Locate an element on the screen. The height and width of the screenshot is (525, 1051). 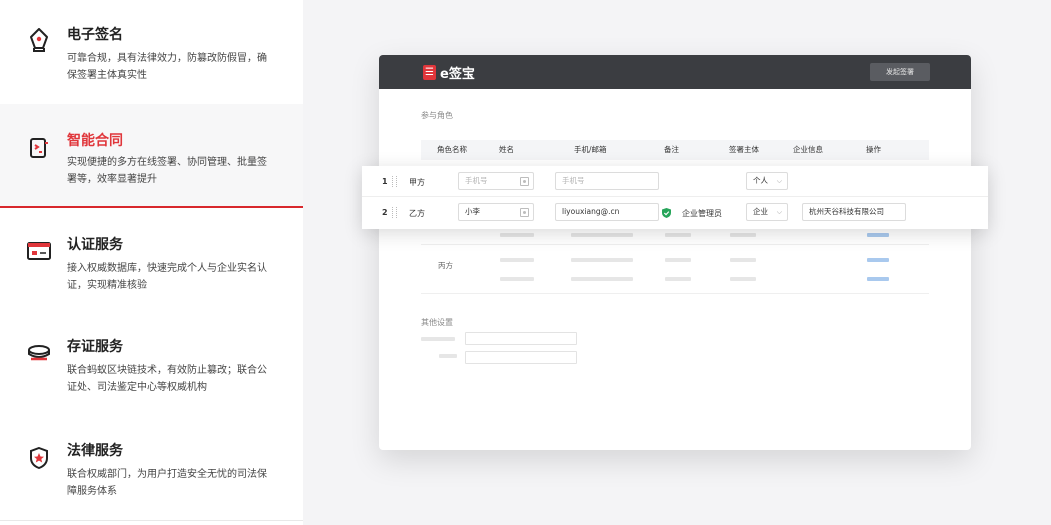
feature-title: 电子签名 is located at coordinates (95, 35).